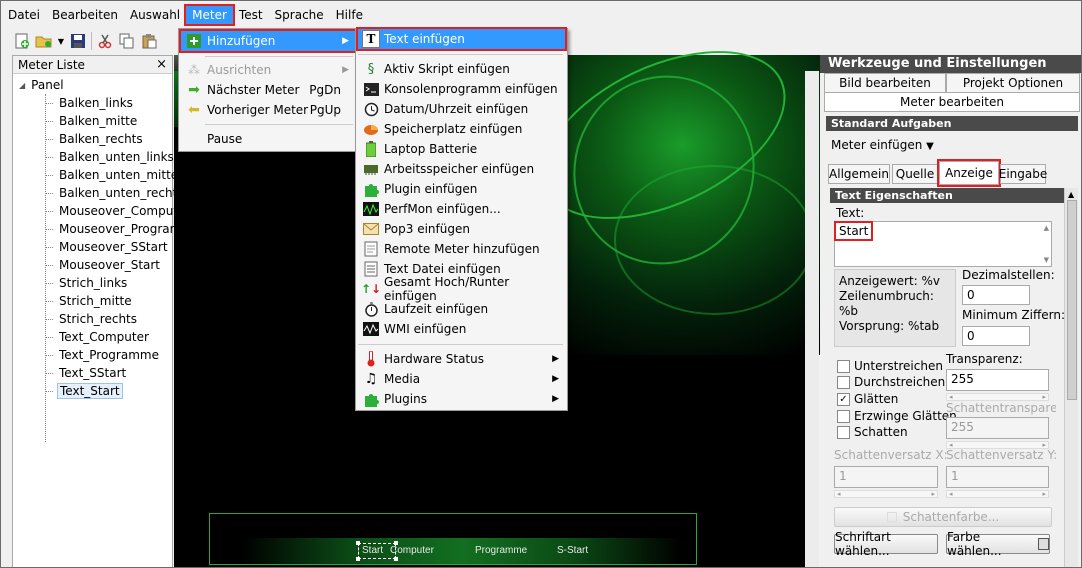 The image size is (1082, 568). Describe the element at coordinates (22, 41) in the screenshot. I see `new-file-icon` at that location.